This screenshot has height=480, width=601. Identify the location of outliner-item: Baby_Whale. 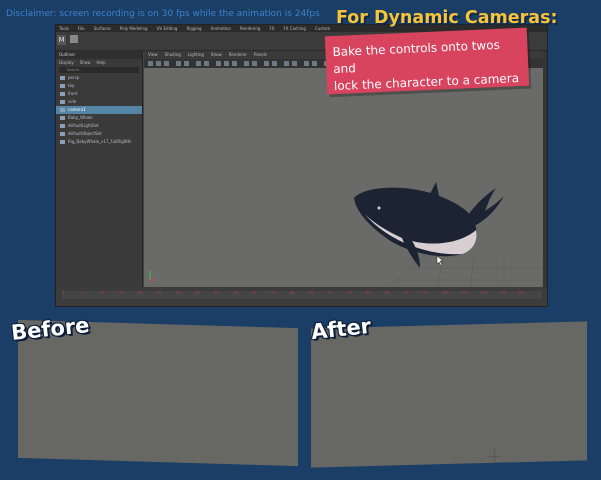
(99, 118).